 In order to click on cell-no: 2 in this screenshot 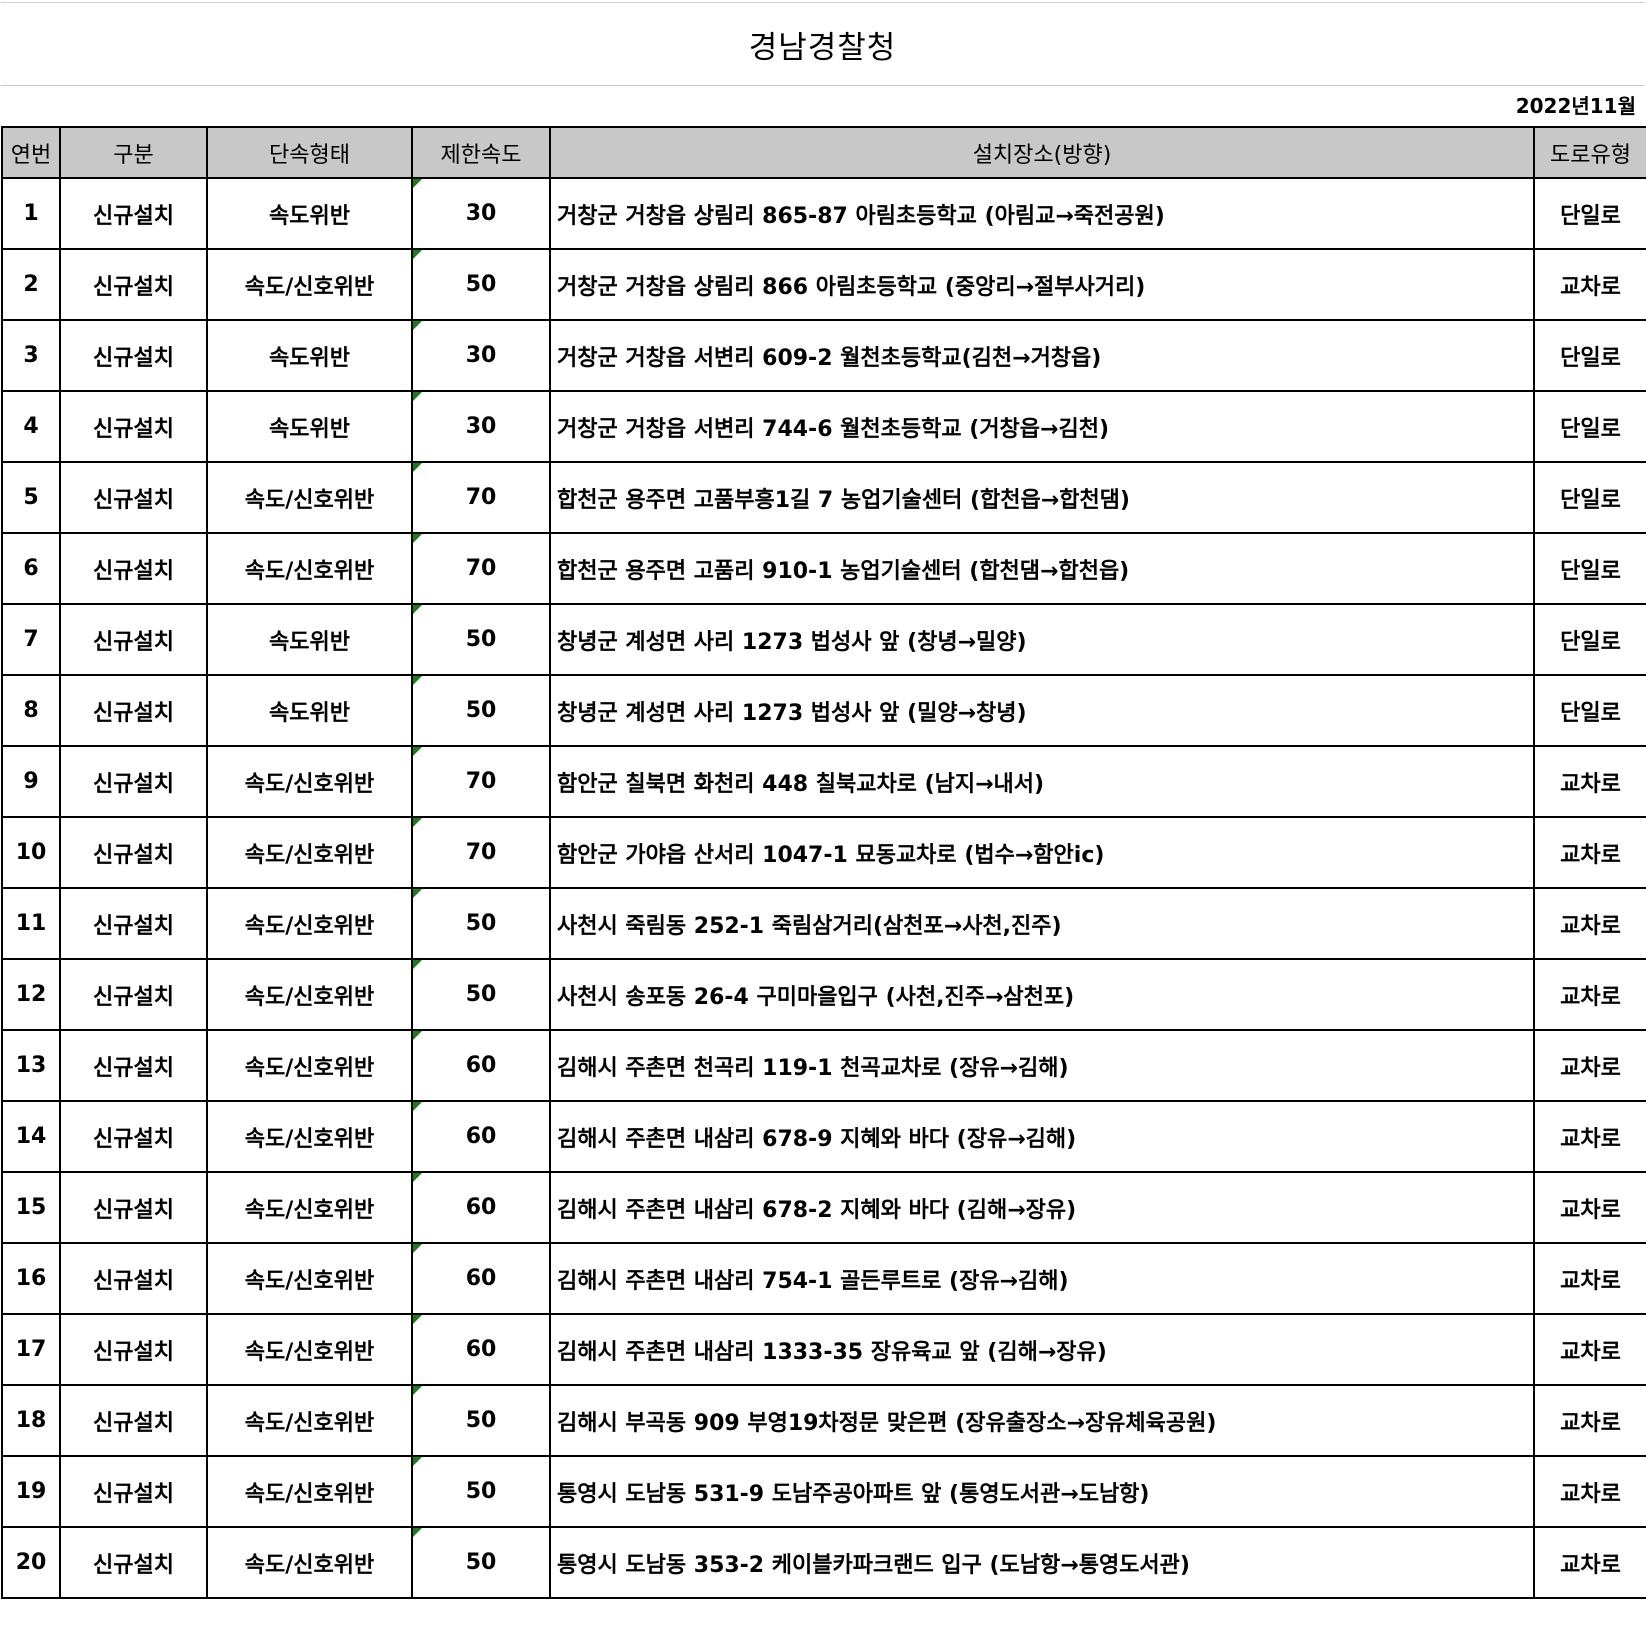, I will do `click(31, 284)`.